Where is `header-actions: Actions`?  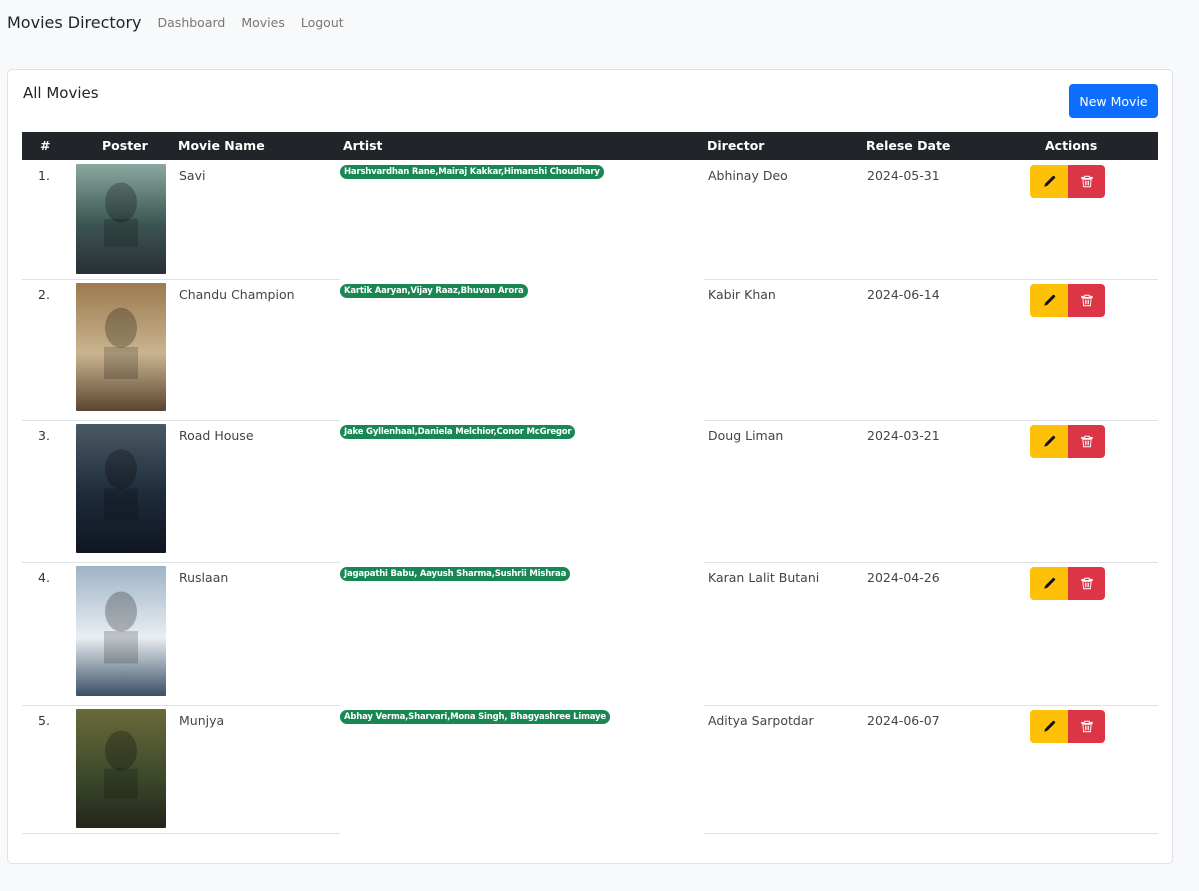 header-actions: Actions is located at coordinates (1071, 145).